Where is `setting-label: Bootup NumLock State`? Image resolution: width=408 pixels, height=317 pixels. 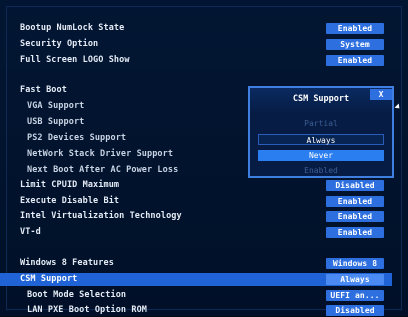 setting-label: Bootup NumLock State is located at coordinates (72, 28).